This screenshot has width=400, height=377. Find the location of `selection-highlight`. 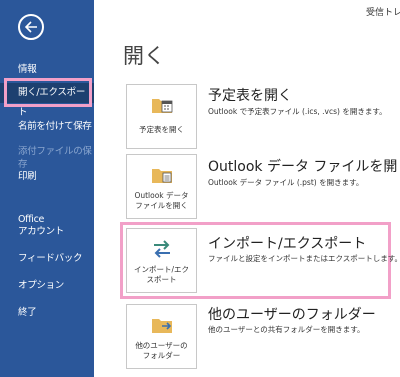

selection-highlight is located at coordinates (48, 92).